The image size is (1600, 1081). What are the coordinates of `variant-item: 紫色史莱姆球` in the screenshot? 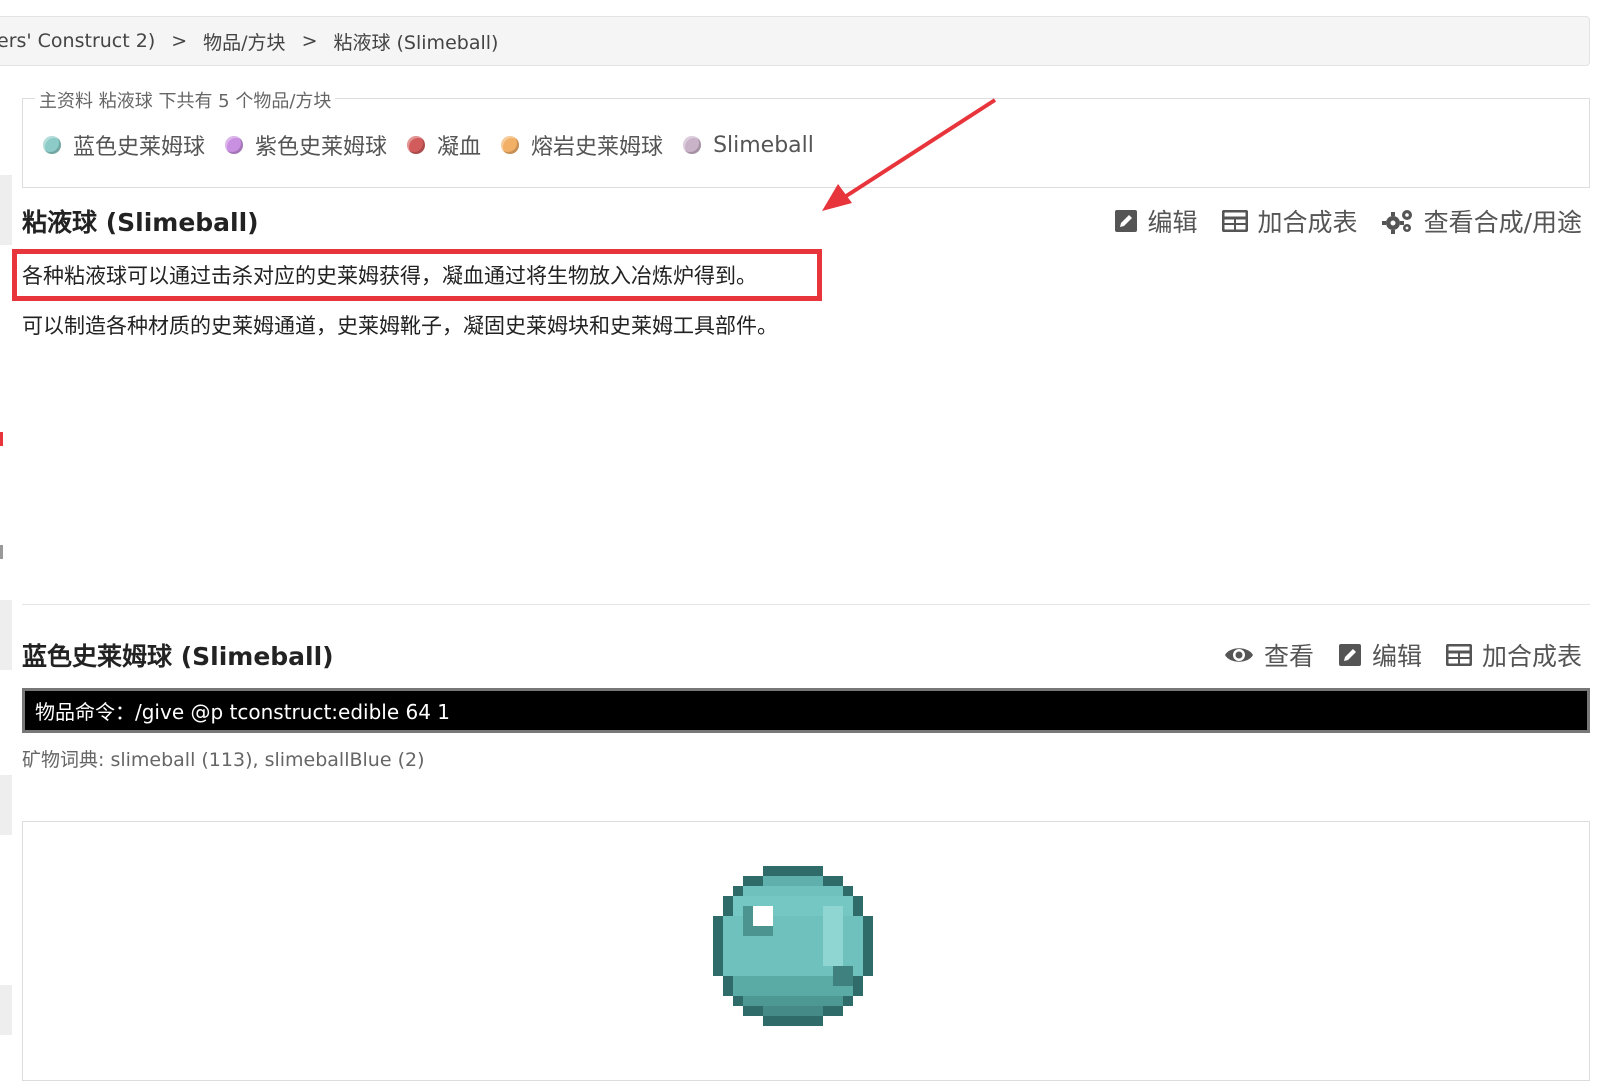 It's located at (306, 145).